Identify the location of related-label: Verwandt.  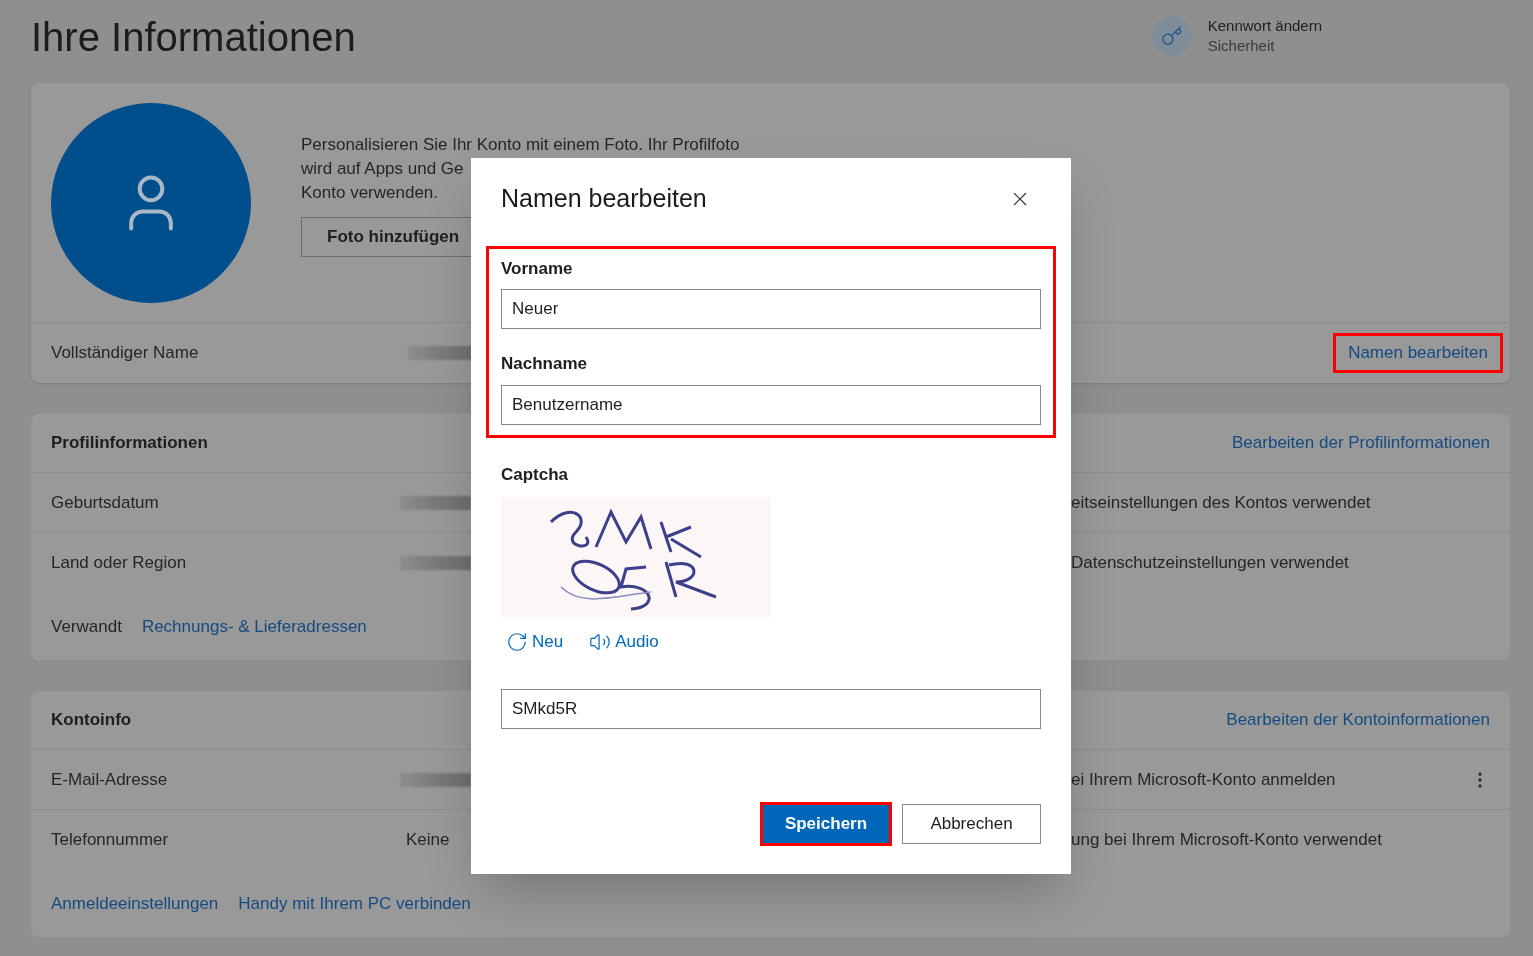
(86, 626).